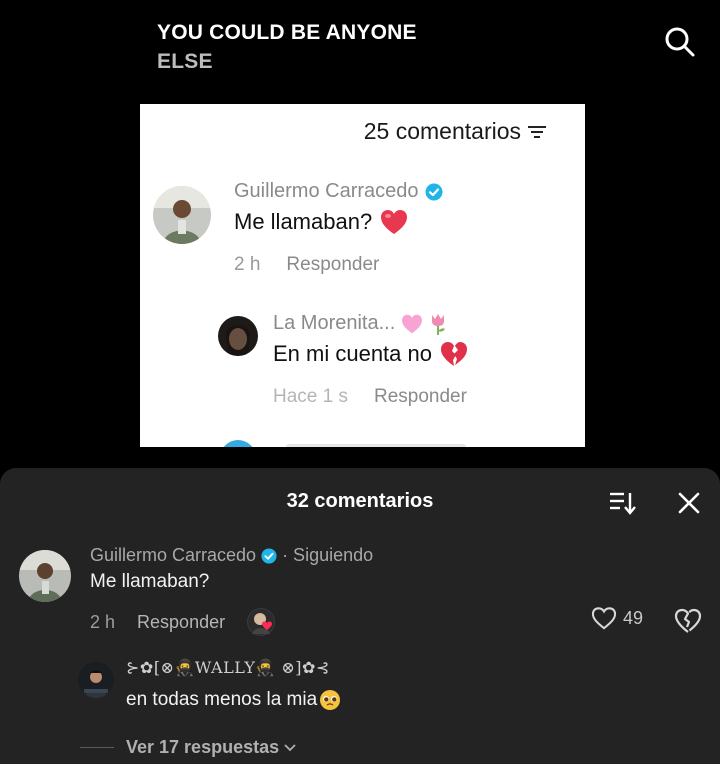 Image resolution: width=720 pixels, height=764 pixels. What do you see at coordinates (287, 47) in the screenshot?
I see `video-title: YOU COULD BE ANYONE ELSE` at bounding box center [287, 47].